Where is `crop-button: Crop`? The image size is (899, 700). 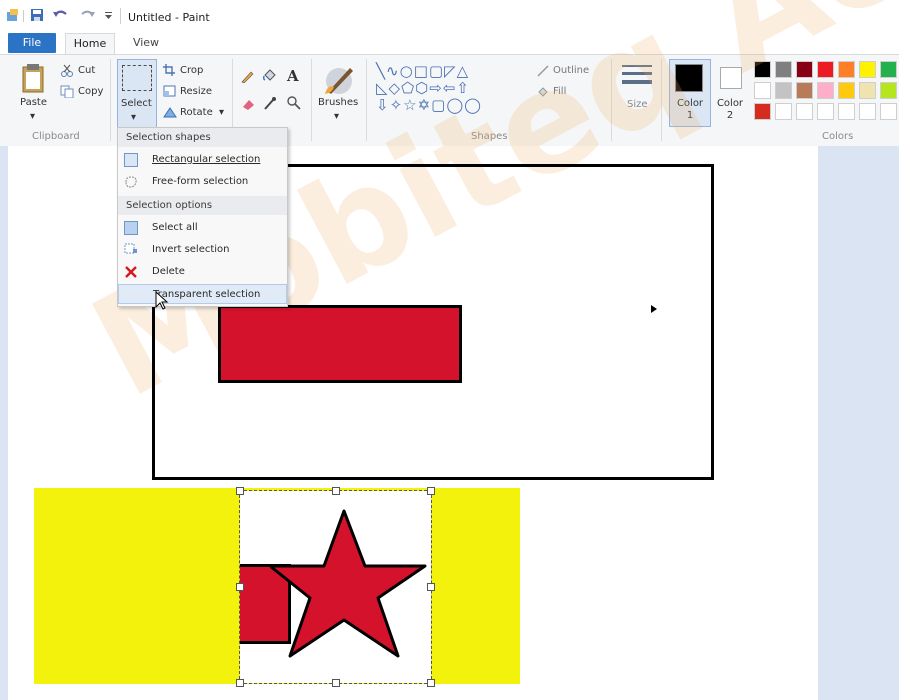
crop-button: Crop is located at coordinates (191, 70).